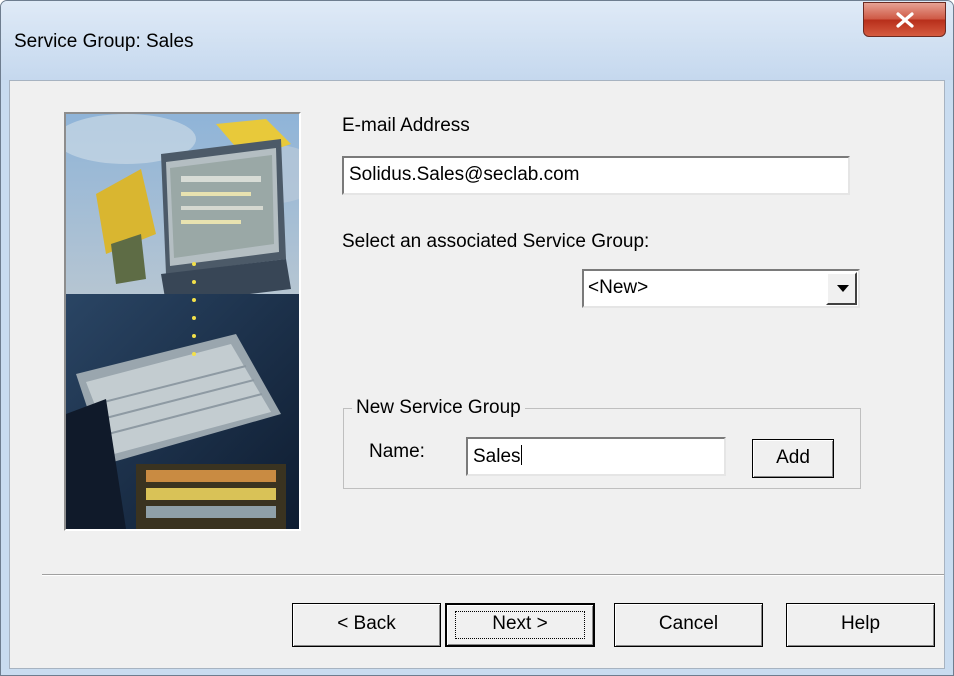 The height and width of the screenshot is (676, 954). I want to click on name-field-value: Sales, so click(497, 456).